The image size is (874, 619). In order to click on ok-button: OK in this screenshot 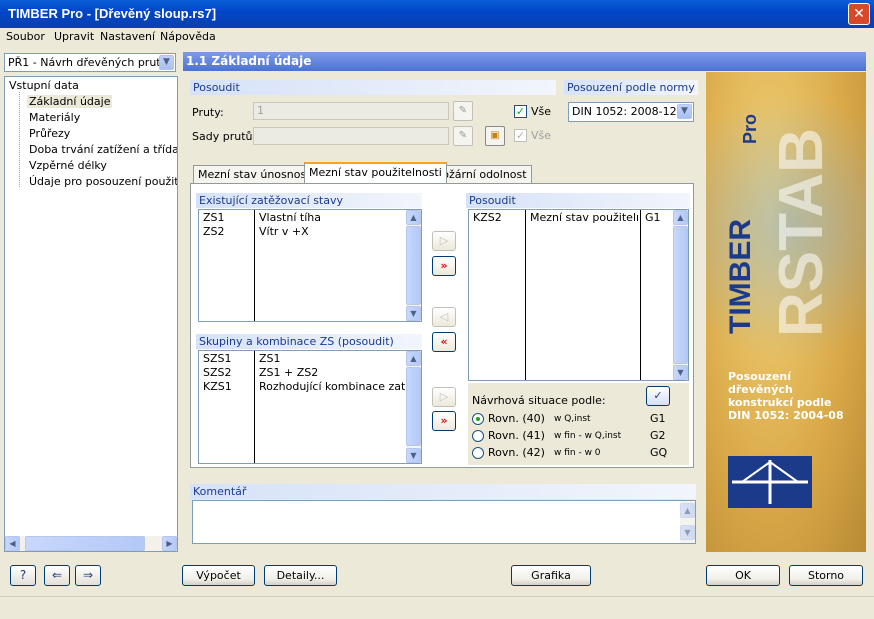, I will do `click(743, 575)`.